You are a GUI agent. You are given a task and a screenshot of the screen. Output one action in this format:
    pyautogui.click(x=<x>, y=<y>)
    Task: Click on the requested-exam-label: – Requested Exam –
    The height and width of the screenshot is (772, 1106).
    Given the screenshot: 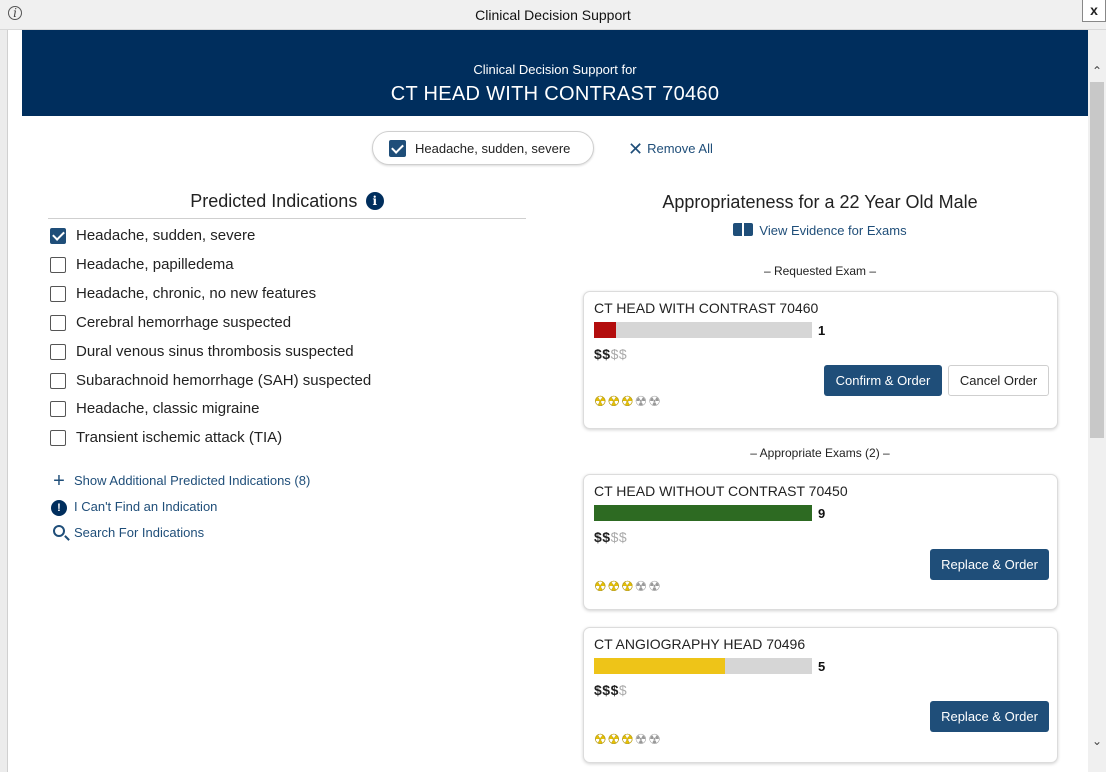 What is the action you would take?
    pyautogui.click(x=820, y=271)
    